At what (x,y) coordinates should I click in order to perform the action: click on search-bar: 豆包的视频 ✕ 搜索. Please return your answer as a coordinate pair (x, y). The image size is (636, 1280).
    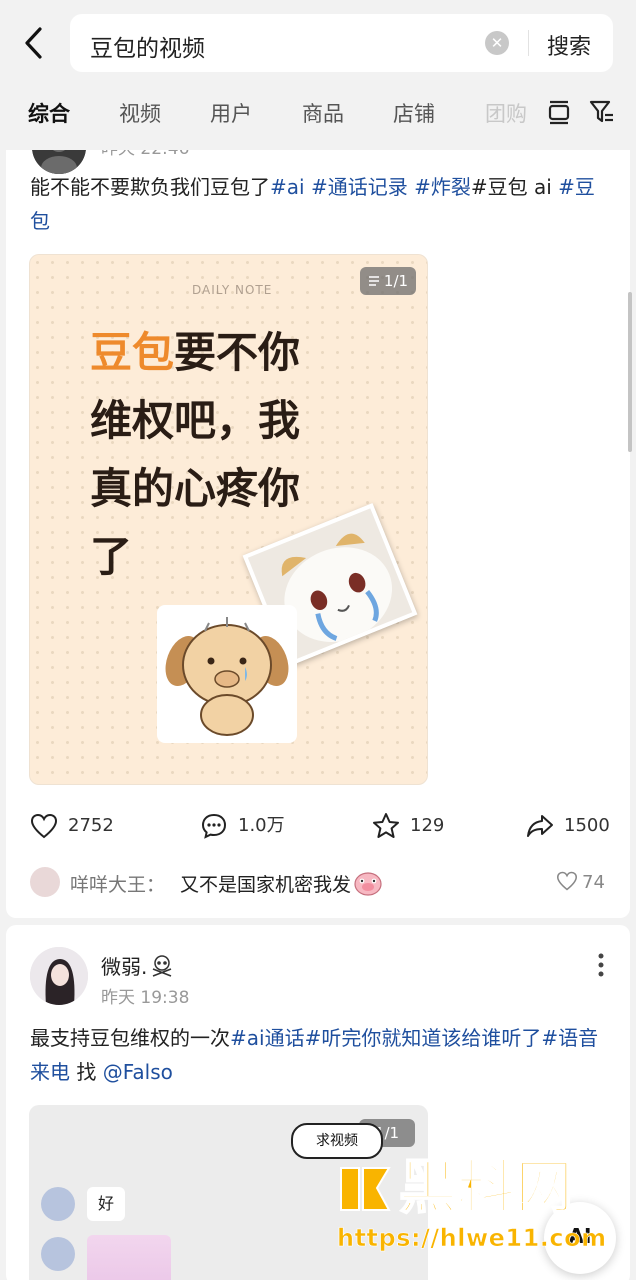
    Looking at the image, I should click on (341, 43).